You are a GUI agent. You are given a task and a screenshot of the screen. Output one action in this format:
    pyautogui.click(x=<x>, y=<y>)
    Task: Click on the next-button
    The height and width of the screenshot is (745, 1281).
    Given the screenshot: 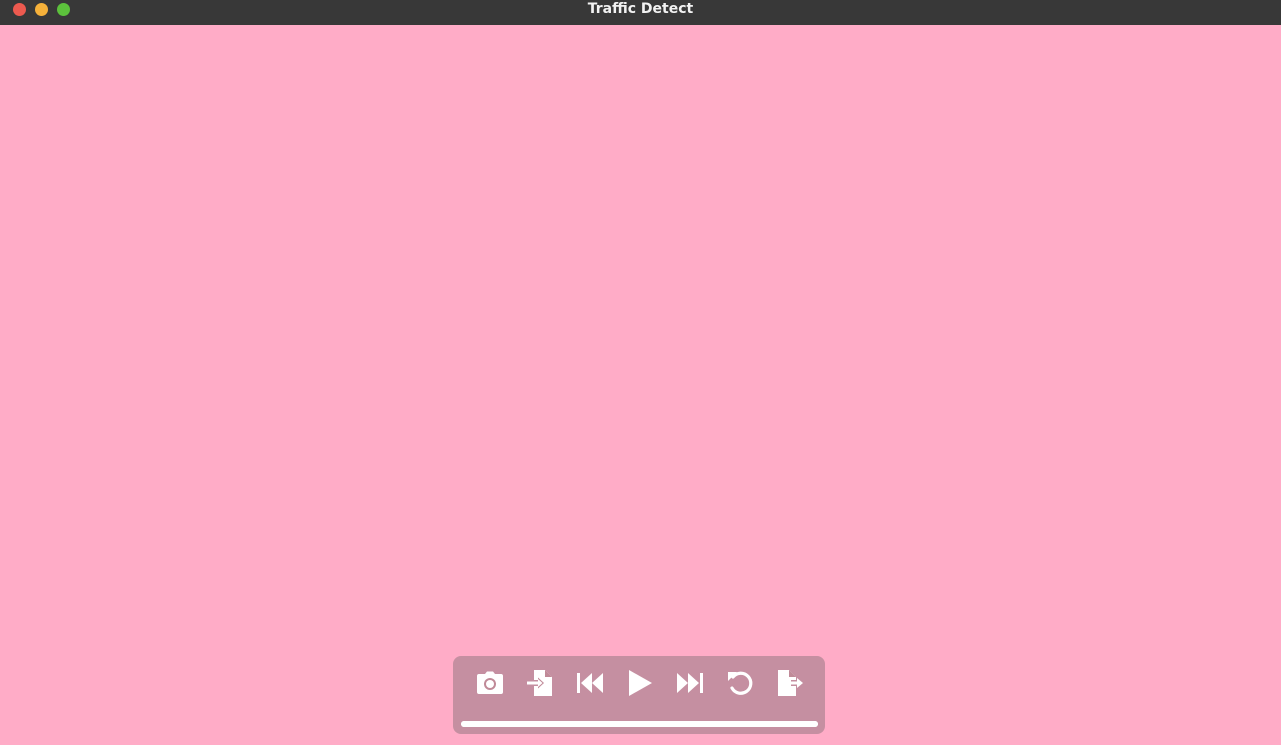 What is the action you would take?
    pyautogui.click(x=690, y=683)
    